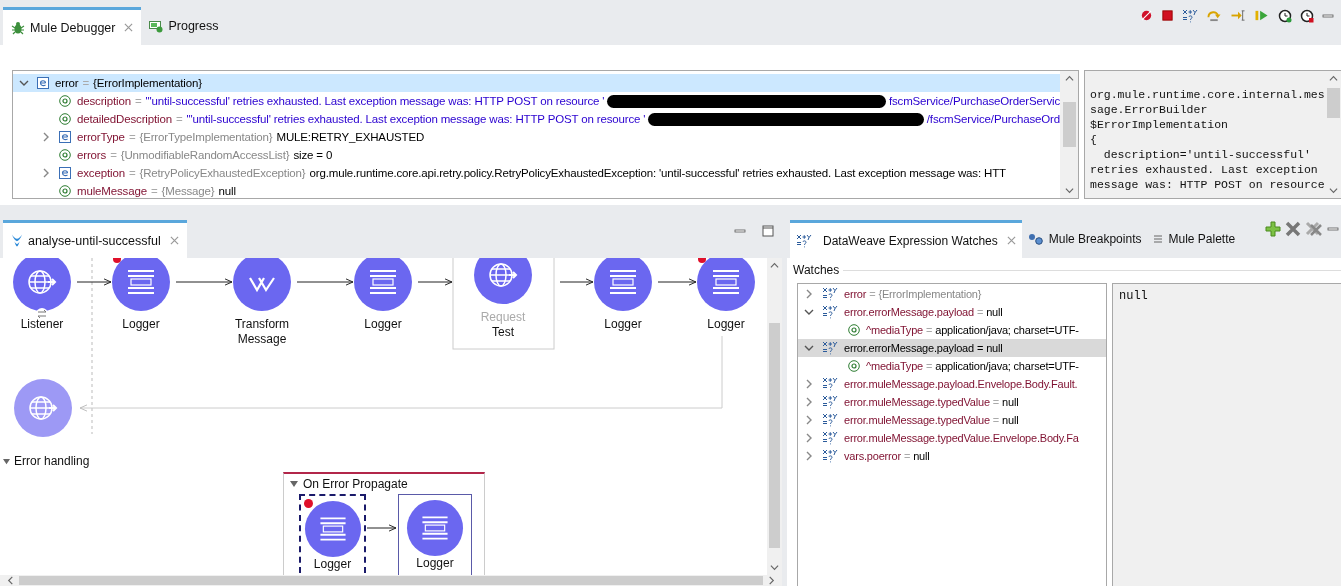 This screenshot has width=1341, height=586. Describe the element at coordinates (52, 461) in the screenshot. I see `section-label: Error handling` at that location.